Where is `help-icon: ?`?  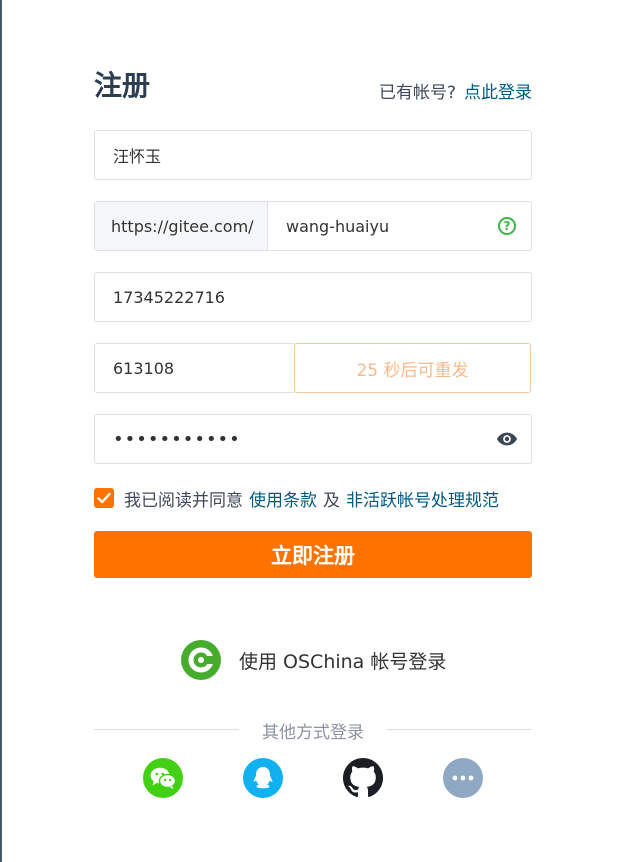
help-icon: ? is located at coordinates (507, 226).